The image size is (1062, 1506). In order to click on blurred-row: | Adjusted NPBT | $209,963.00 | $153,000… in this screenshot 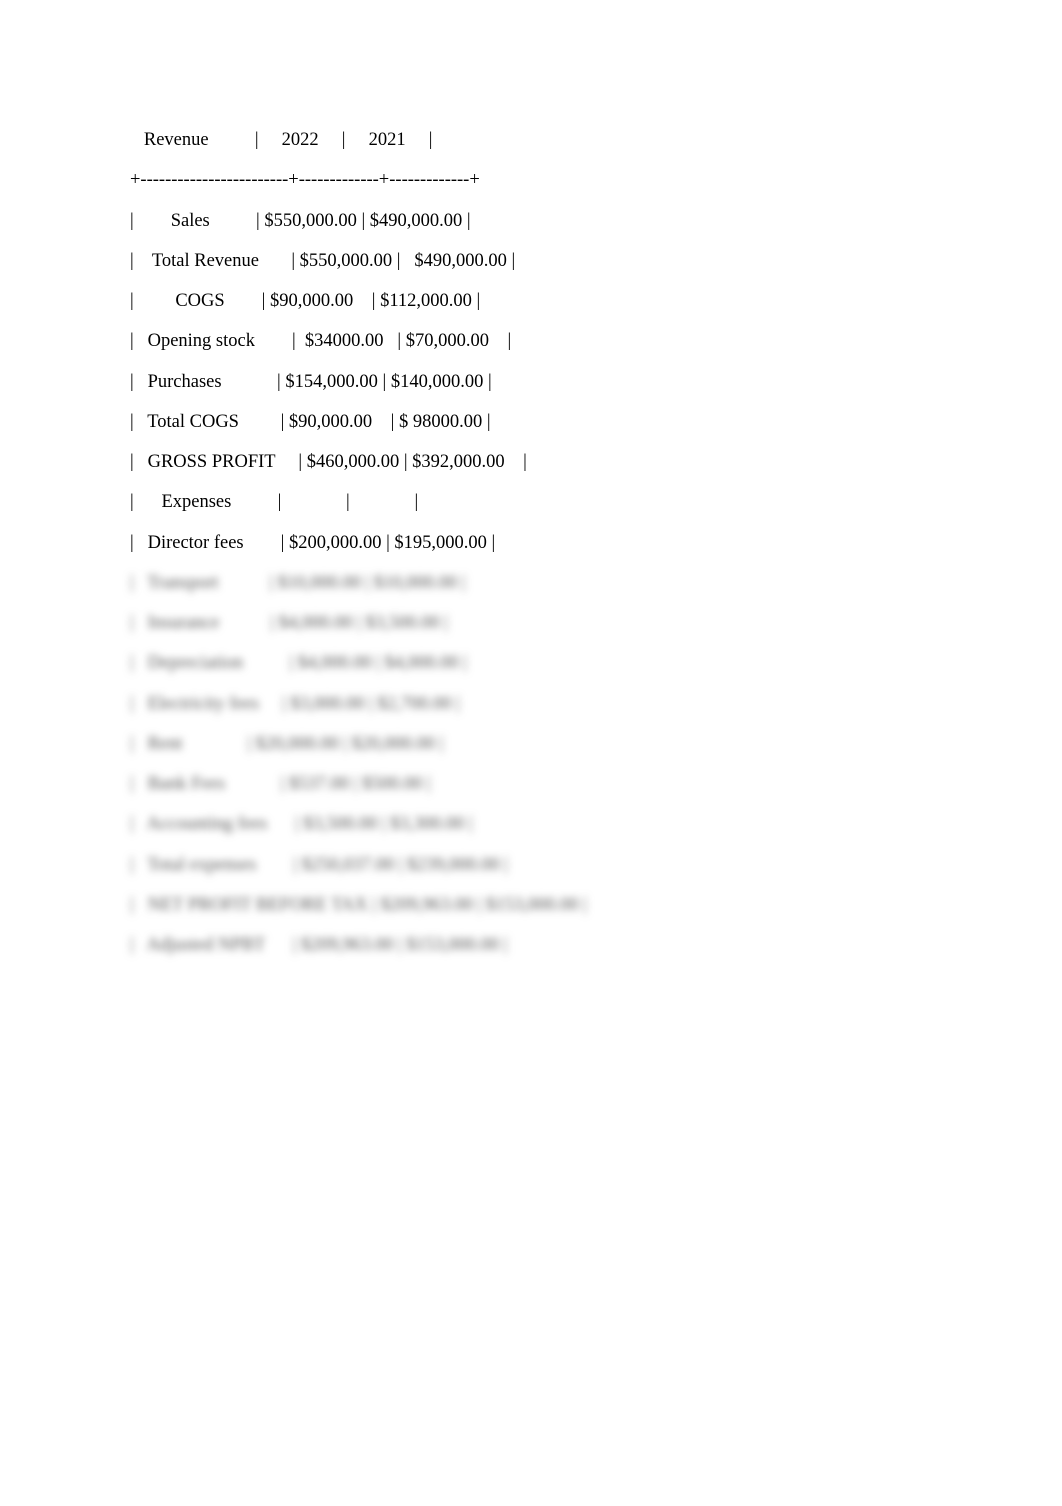, I will do `click(319, 945)`.